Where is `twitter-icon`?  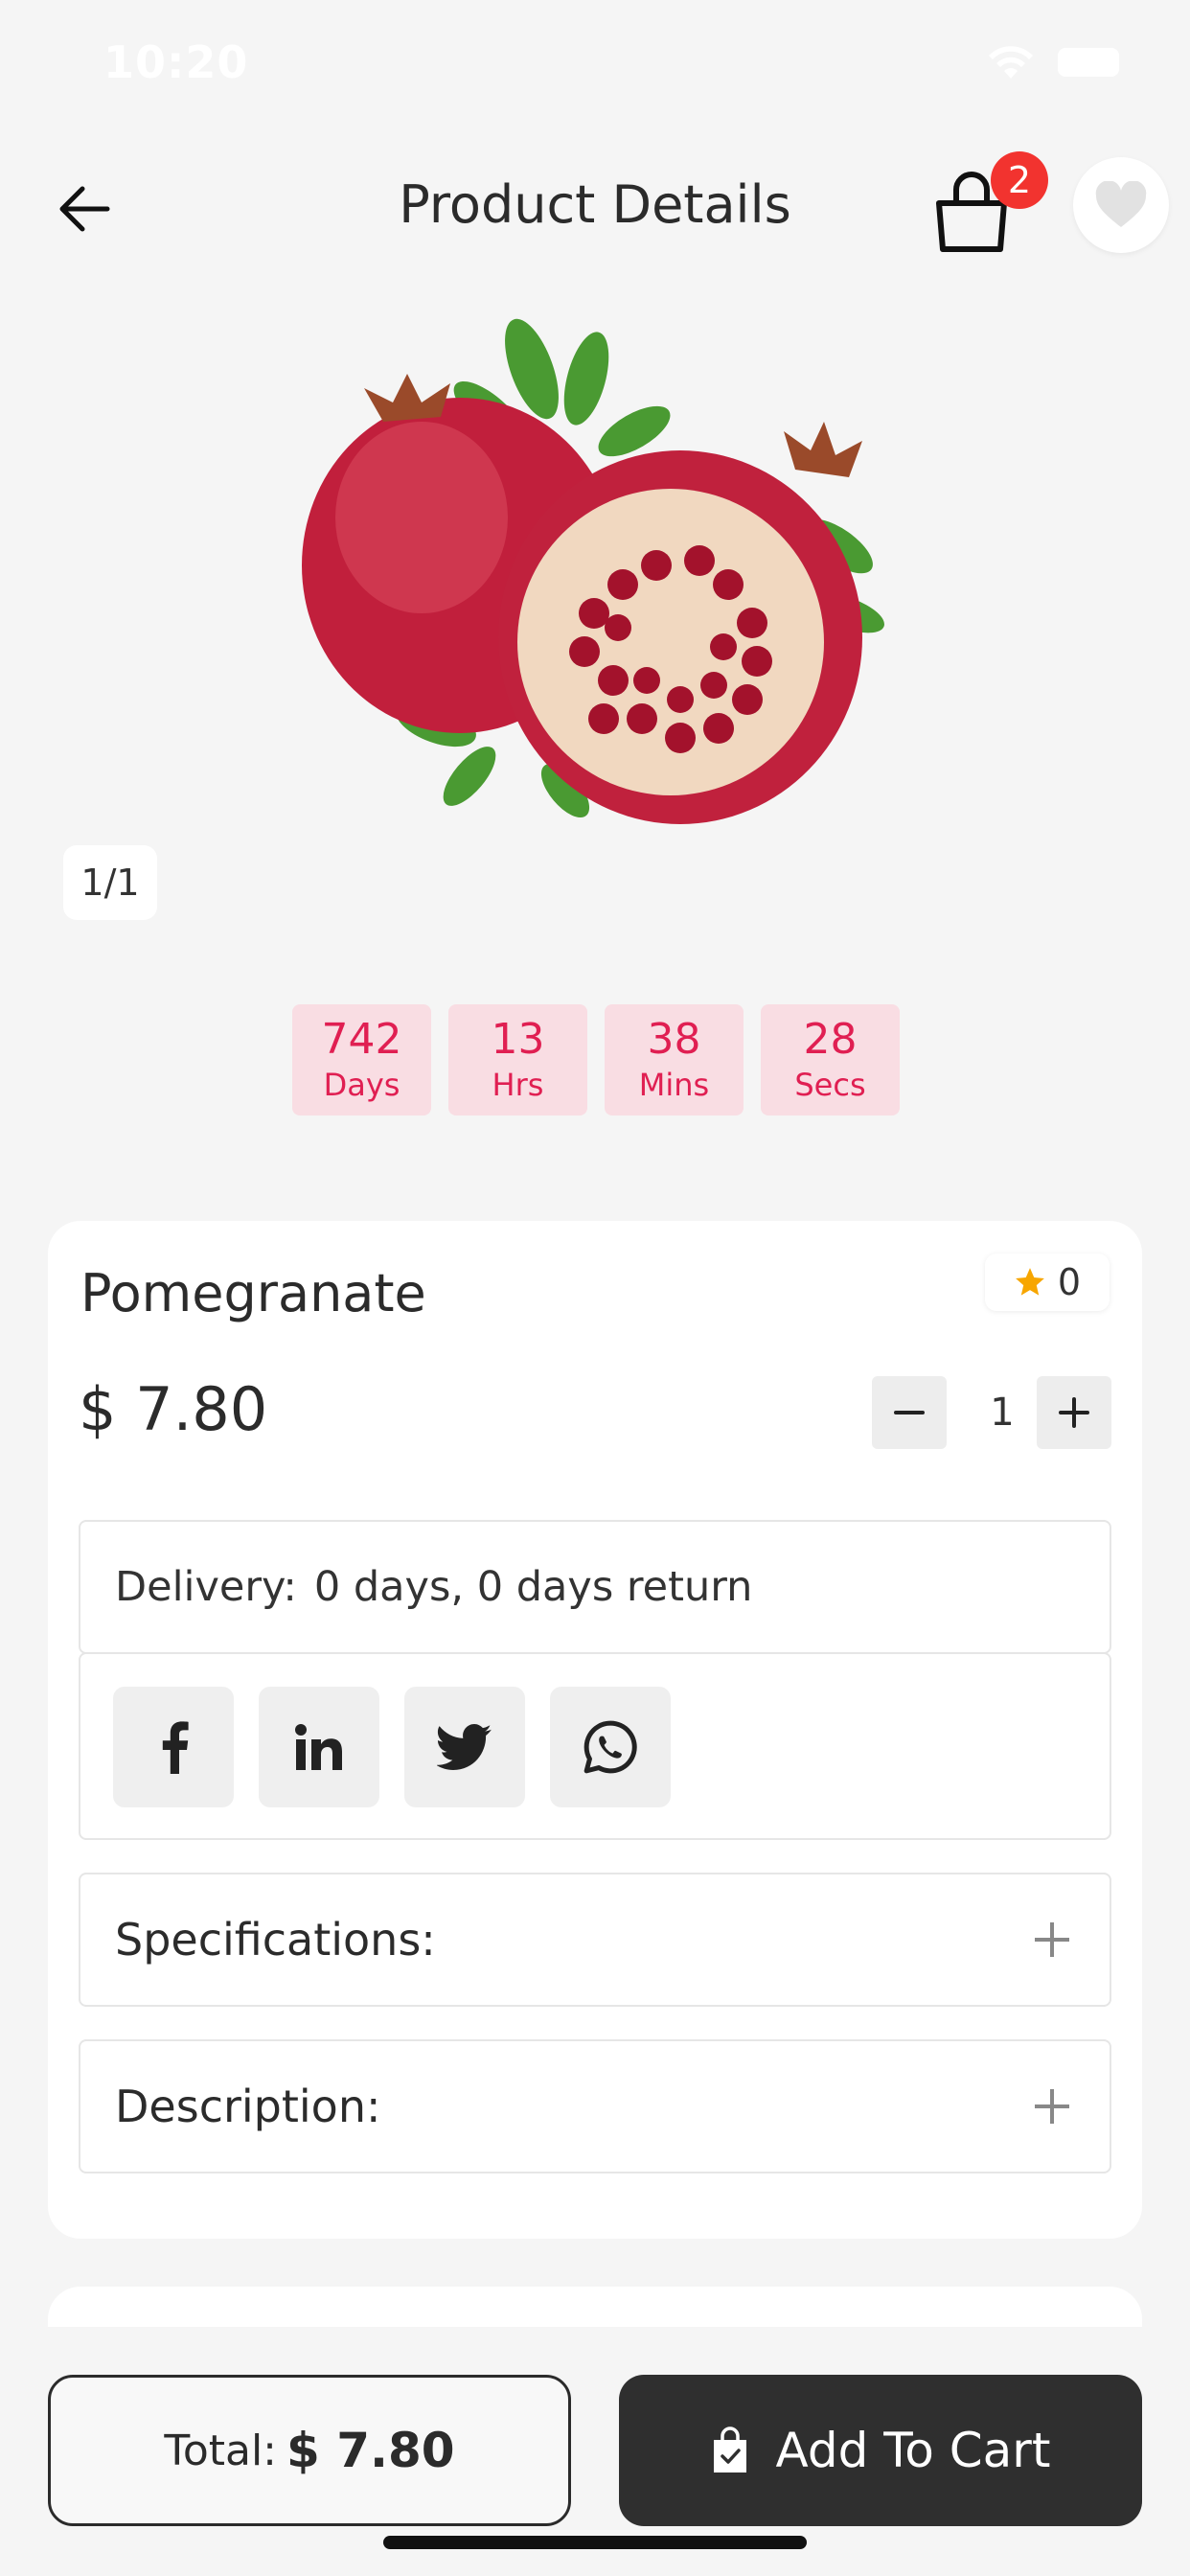
twitter-icon is located at coordinates (465, 1747).